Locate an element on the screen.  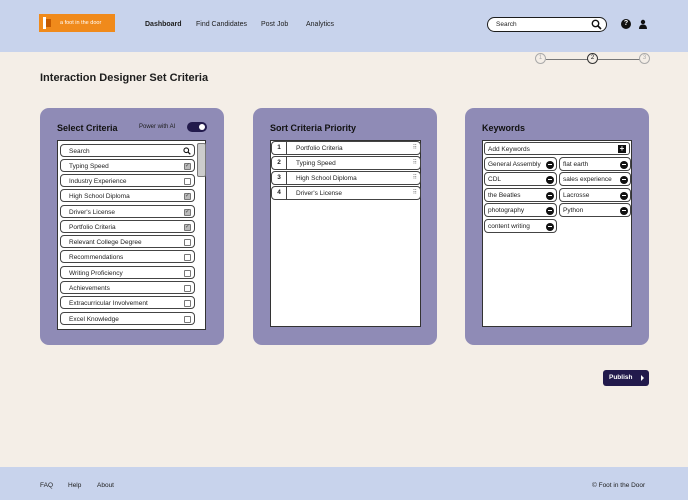
keywords-title: Keywords is located at coordinates (504, 128).